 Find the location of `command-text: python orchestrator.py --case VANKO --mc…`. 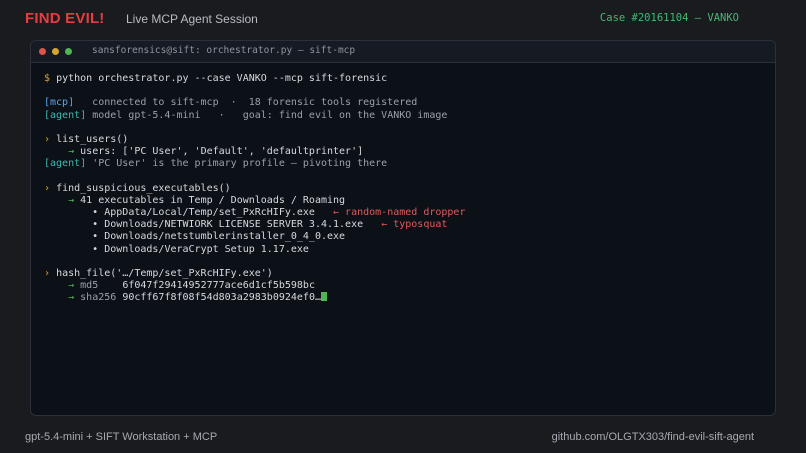

command-text: python orchestrator.py --case VANKO --mc… is located at coordinates (222, 78).